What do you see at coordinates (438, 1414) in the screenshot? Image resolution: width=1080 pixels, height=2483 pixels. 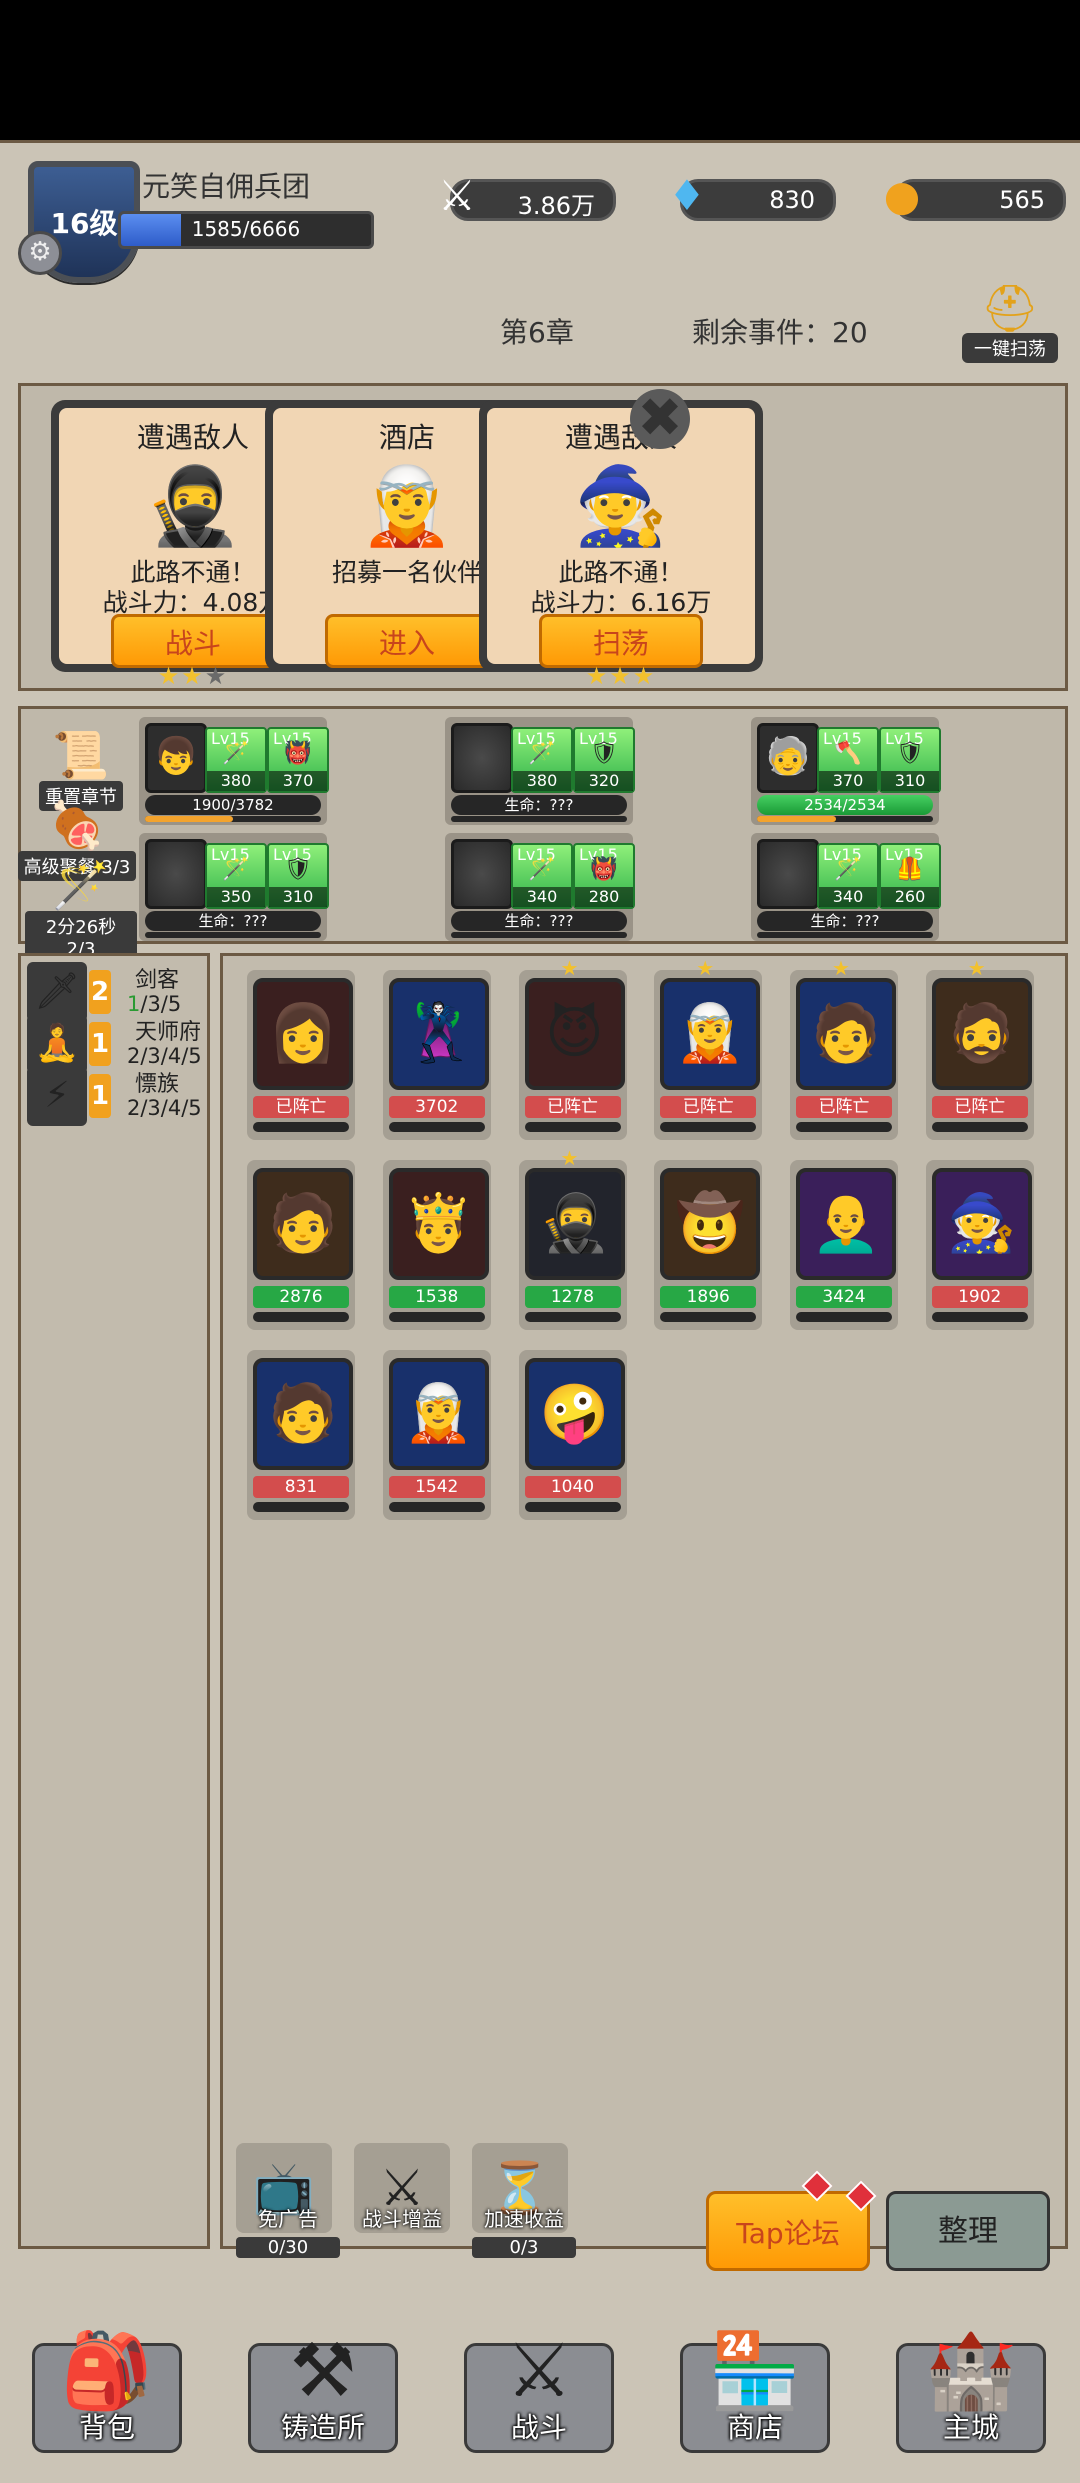 I see `hero-face: 🧝` at bounding box center [438, 1414].